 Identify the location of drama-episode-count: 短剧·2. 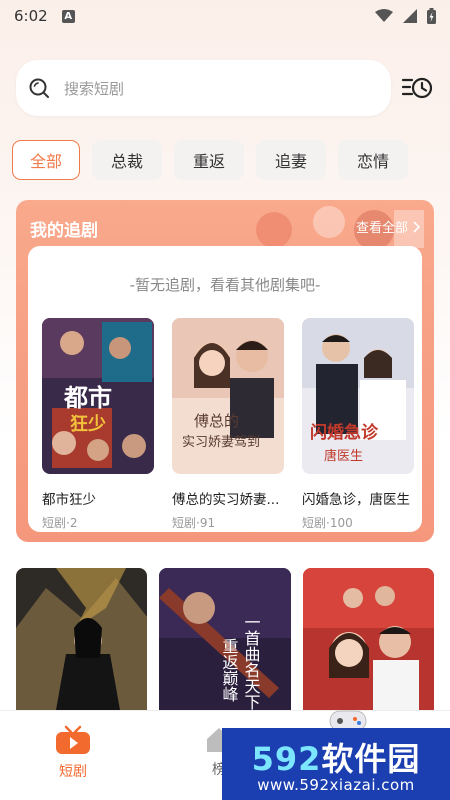
(60, 523).